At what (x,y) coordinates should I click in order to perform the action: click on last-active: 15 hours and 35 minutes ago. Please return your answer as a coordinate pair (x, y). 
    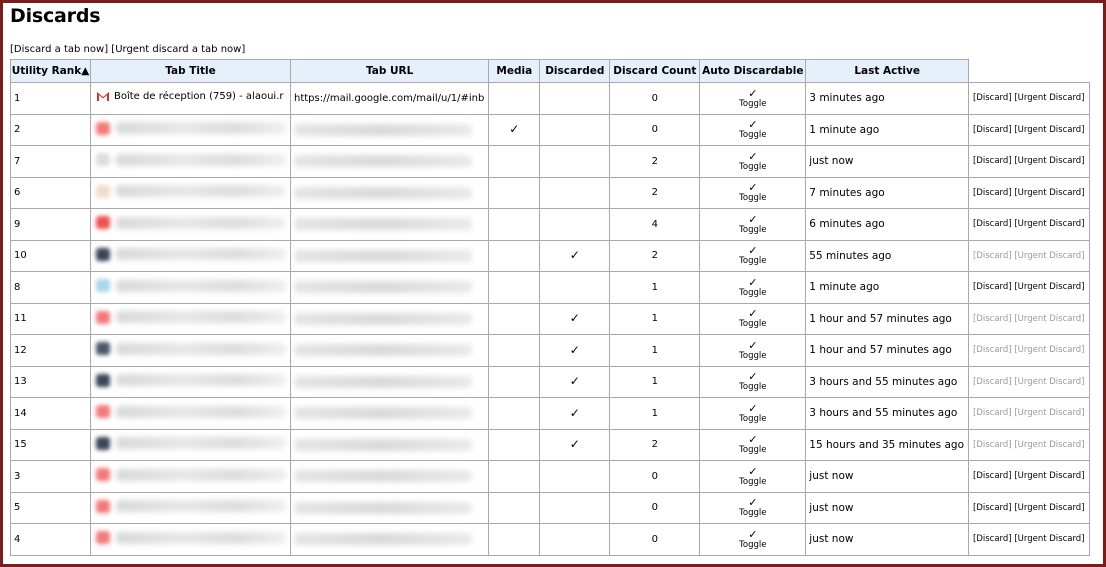
    Looking at the image, I should click on (887, 444).